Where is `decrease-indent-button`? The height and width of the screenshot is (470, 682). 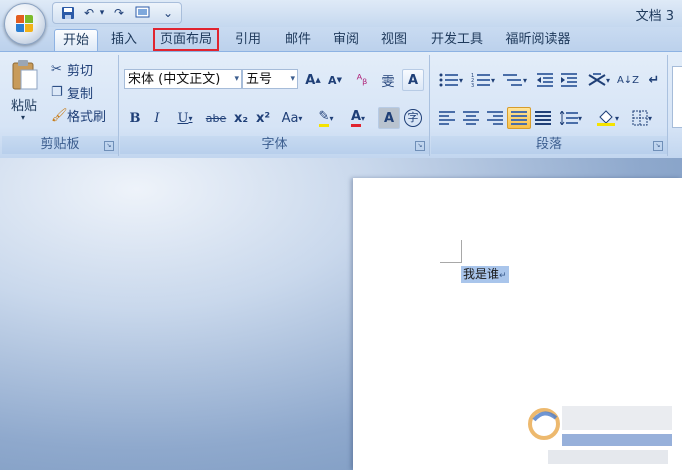
decrease-indent-button is located at coordinates (545, 80).